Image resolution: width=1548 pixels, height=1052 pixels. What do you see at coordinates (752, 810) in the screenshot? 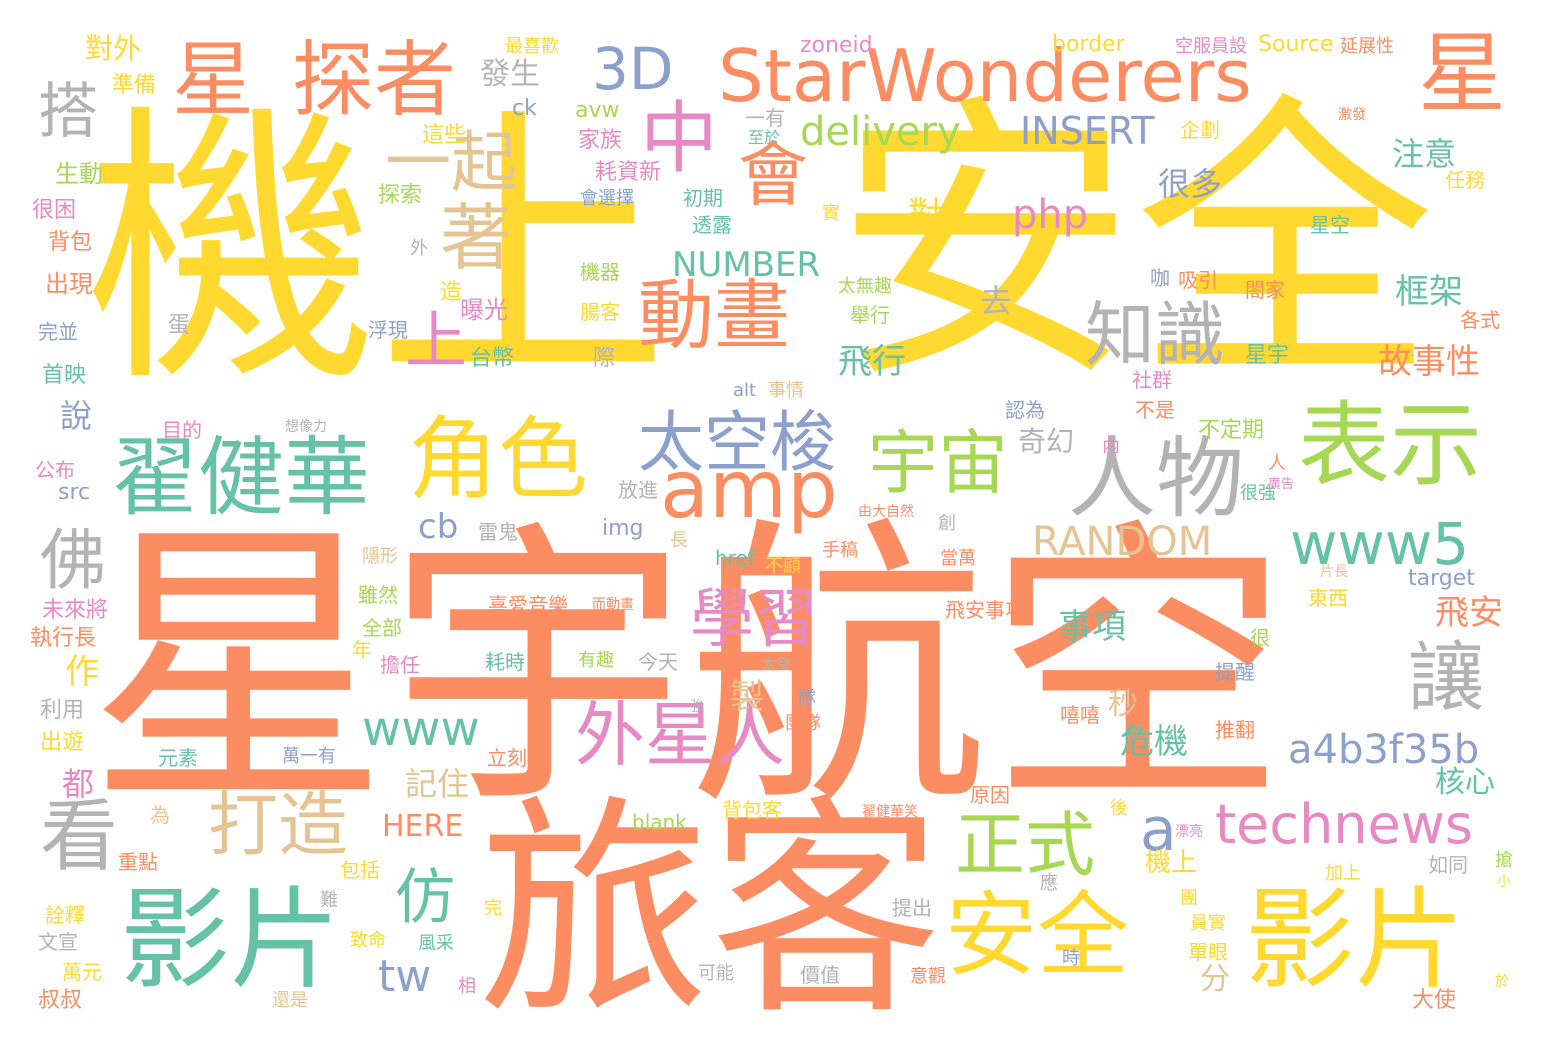
I see `word-beibaoke: 背包客` at bounding box center [752, 810].